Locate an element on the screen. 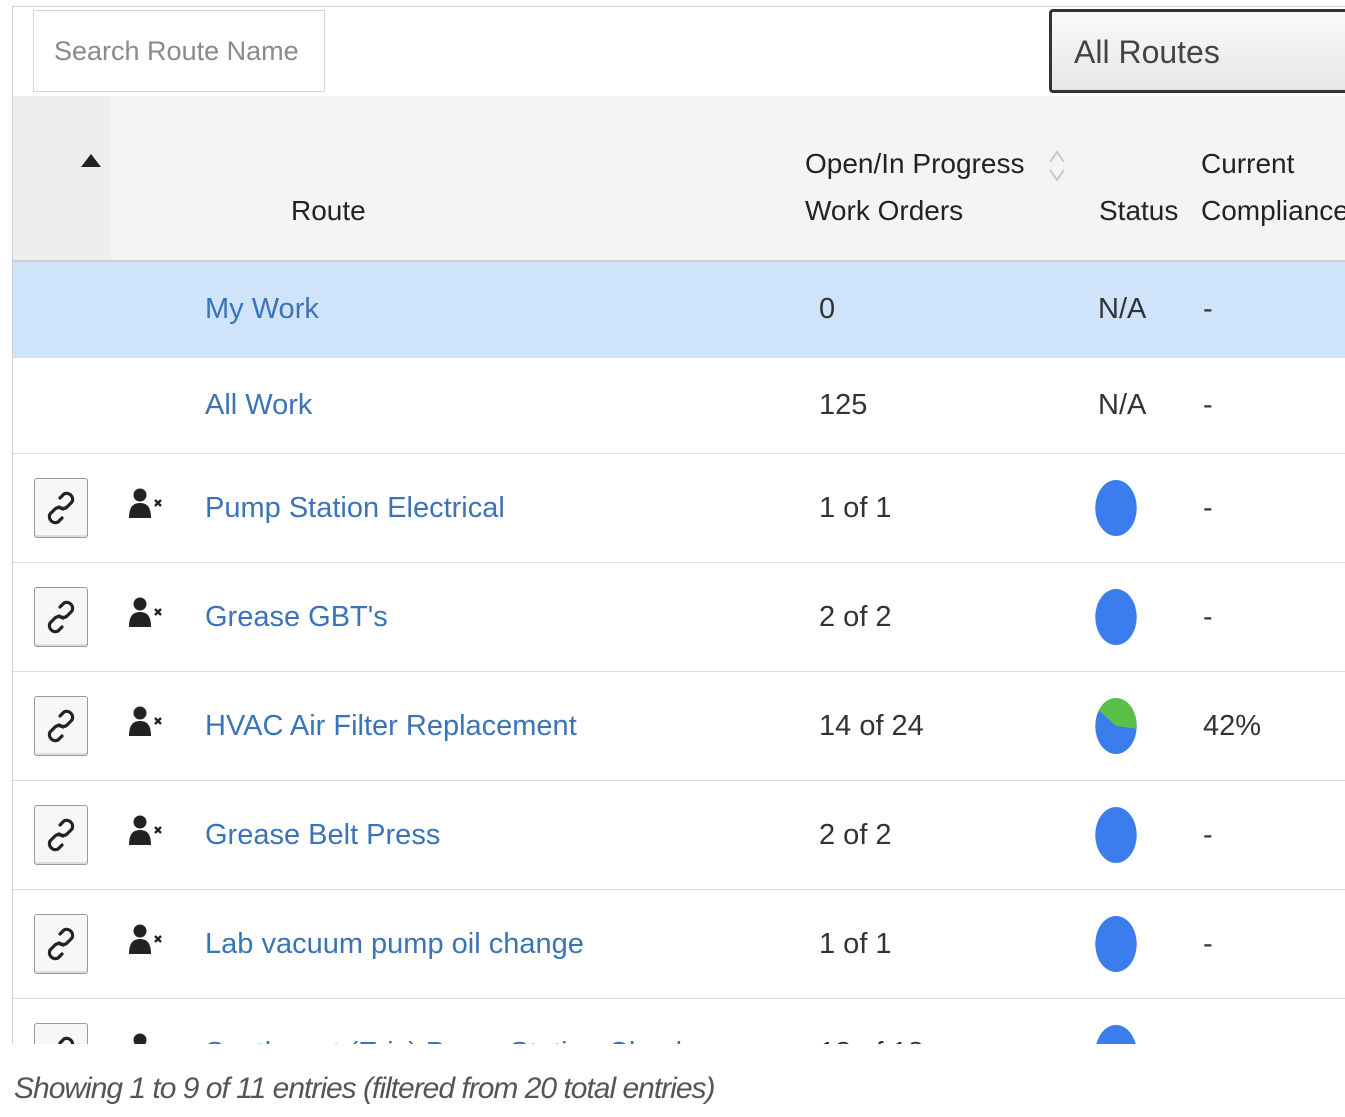 The image size is (1345, 1117). work-orders-value: 0 is located at coordinates (950, 309).